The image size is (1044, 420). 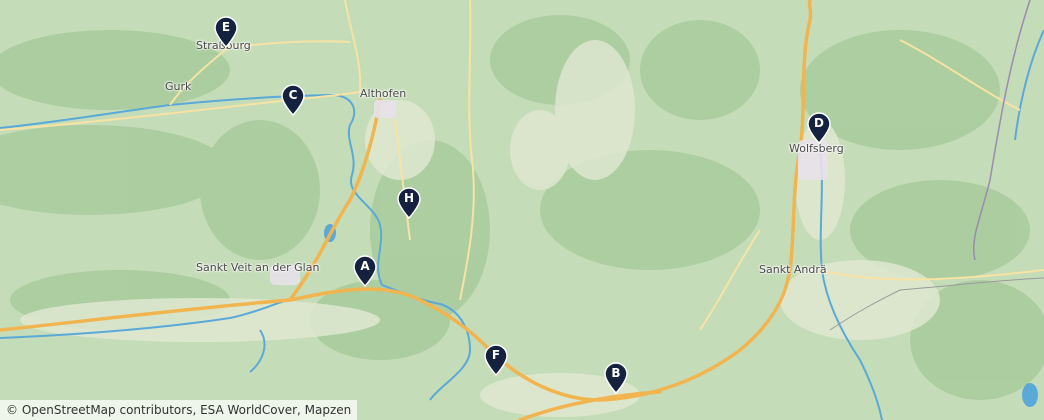 I want to click on place-label-sankt-andra: Sankt Andrä, so click(x=793, y=269).